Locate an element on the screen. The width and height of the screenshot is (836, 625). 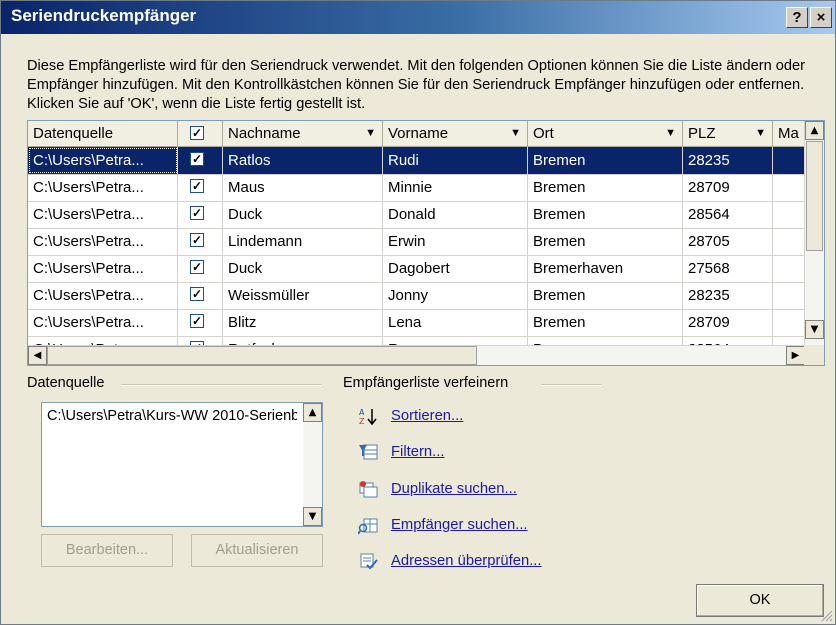
vertical-scrollbar: ▲ ▼ is located at coordinates (814, 234).